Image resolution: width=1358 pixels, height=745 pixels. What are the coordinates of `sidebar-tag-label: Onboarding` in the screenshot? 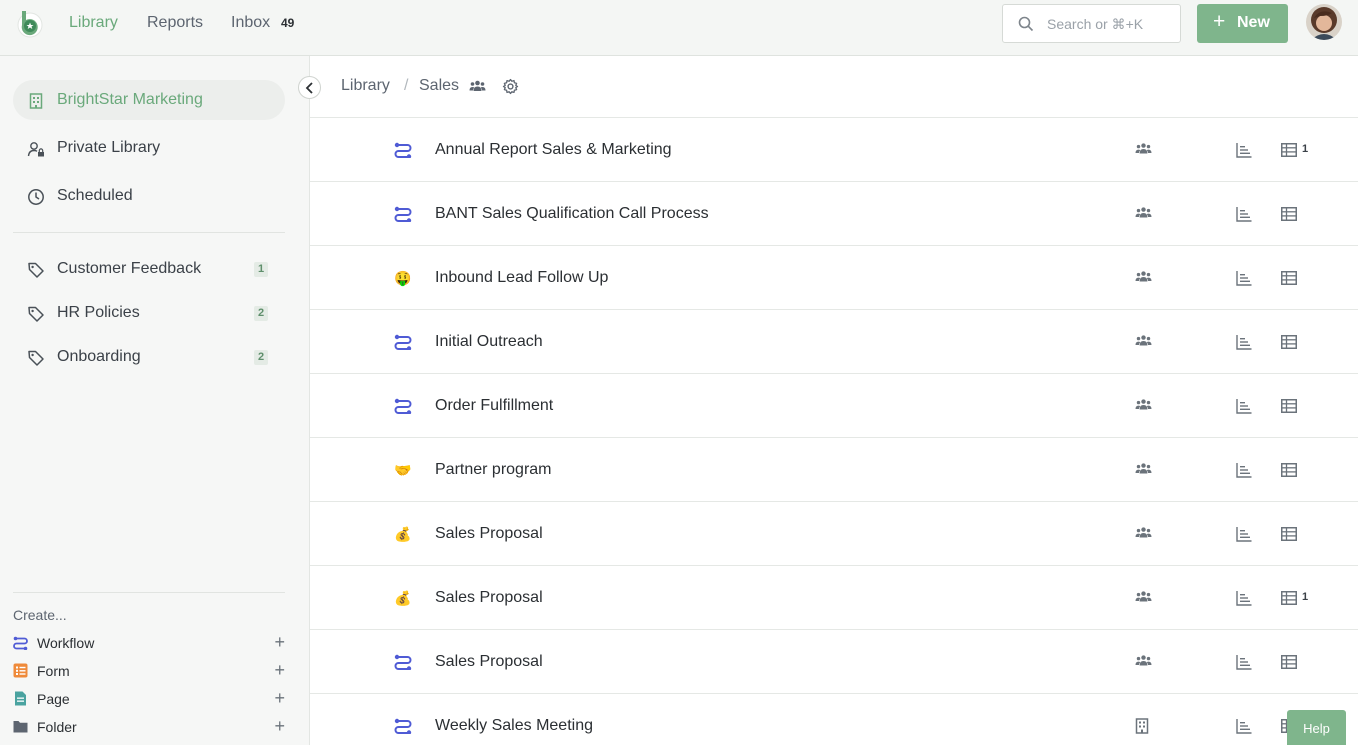 It's located at (99, 356).